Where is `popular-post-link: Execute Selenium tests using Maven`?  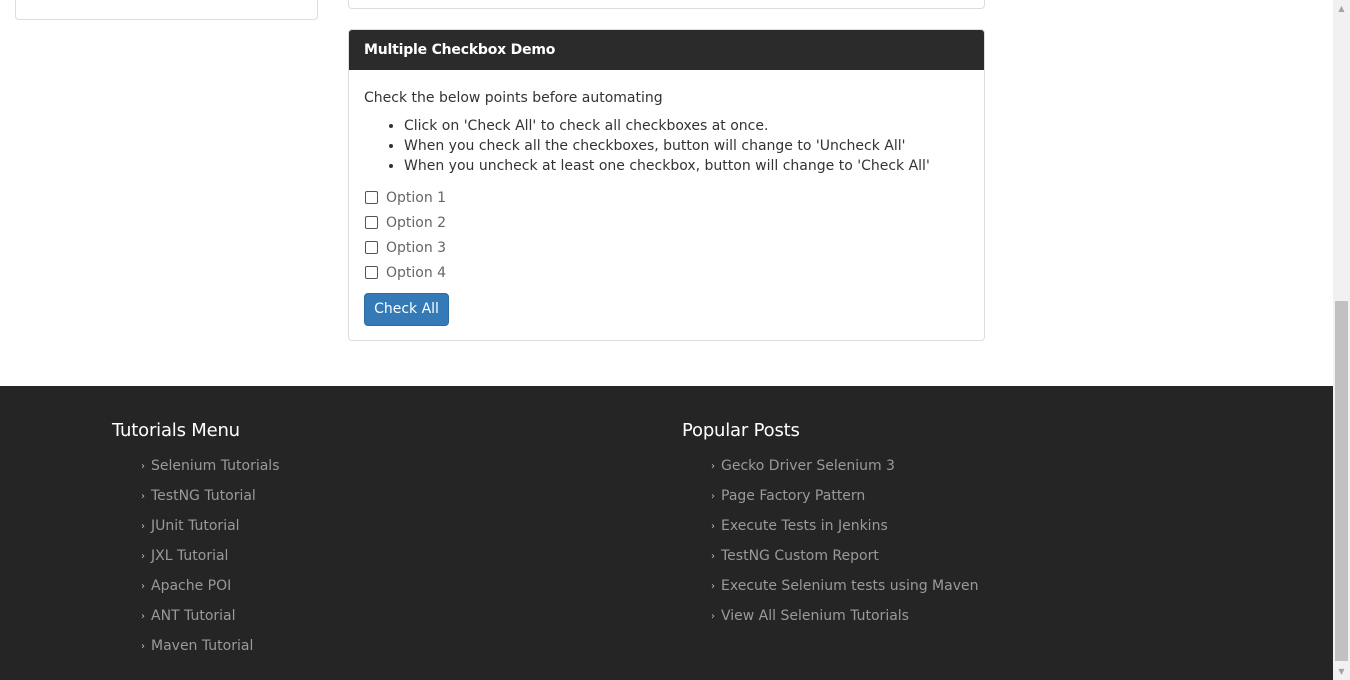
popular-post-link: Execute Selenium tests using Maven is located at coordinates (850, 586).